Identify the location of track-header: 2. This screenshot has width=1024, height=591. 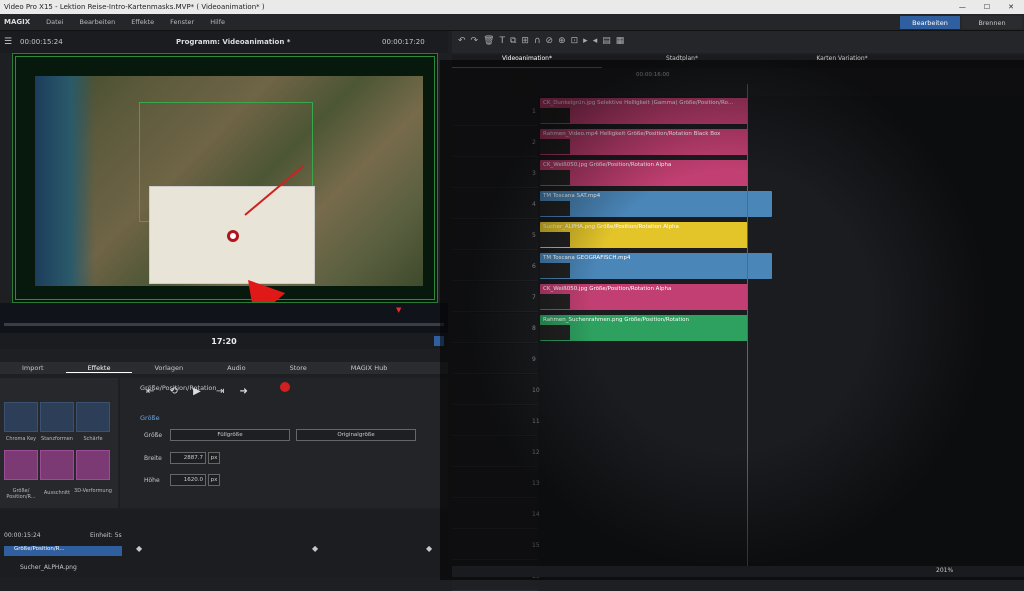
(495, 142).